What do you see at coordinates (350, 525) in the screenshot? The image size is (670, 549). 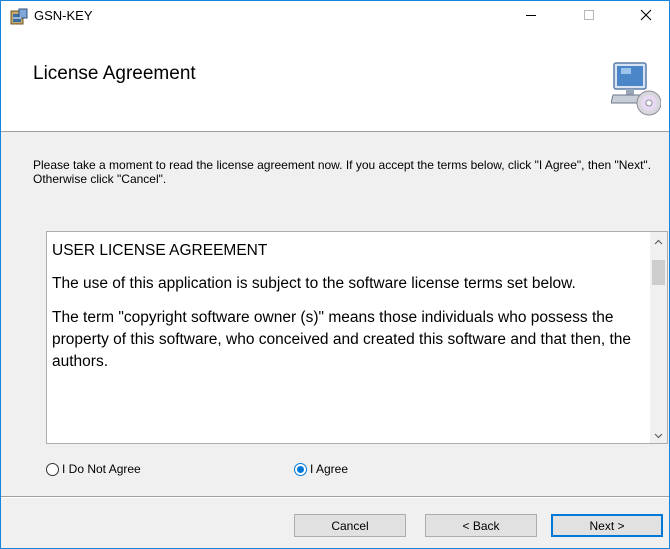 I see `cancel-button: Cancel` at bounding box center [350, 525].